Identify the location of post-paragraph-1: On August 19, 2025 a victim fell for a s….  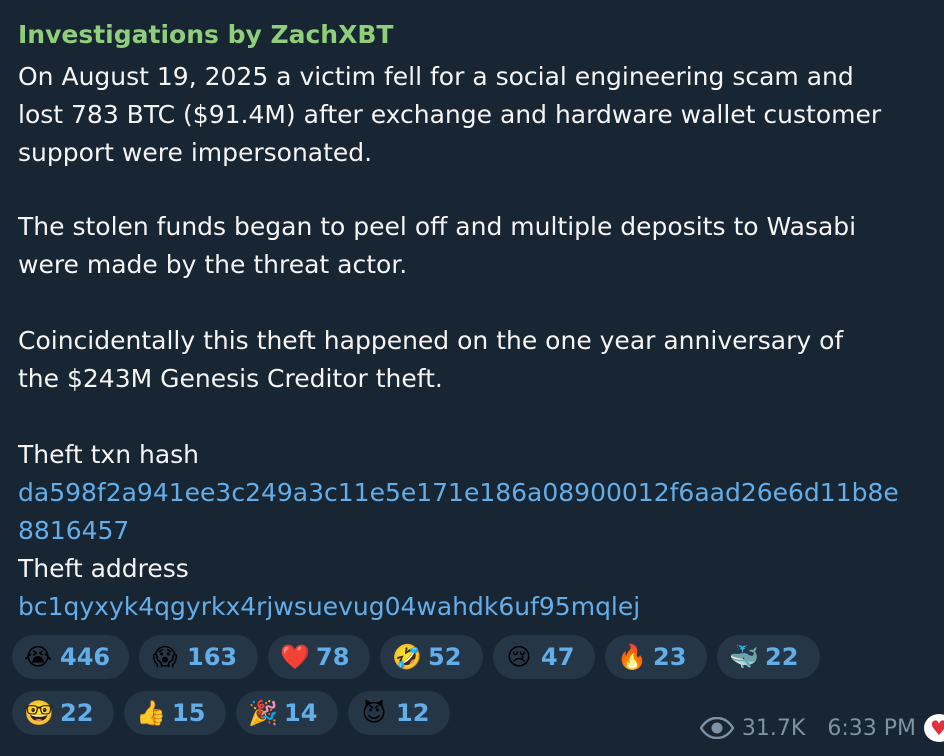
(472, 115).